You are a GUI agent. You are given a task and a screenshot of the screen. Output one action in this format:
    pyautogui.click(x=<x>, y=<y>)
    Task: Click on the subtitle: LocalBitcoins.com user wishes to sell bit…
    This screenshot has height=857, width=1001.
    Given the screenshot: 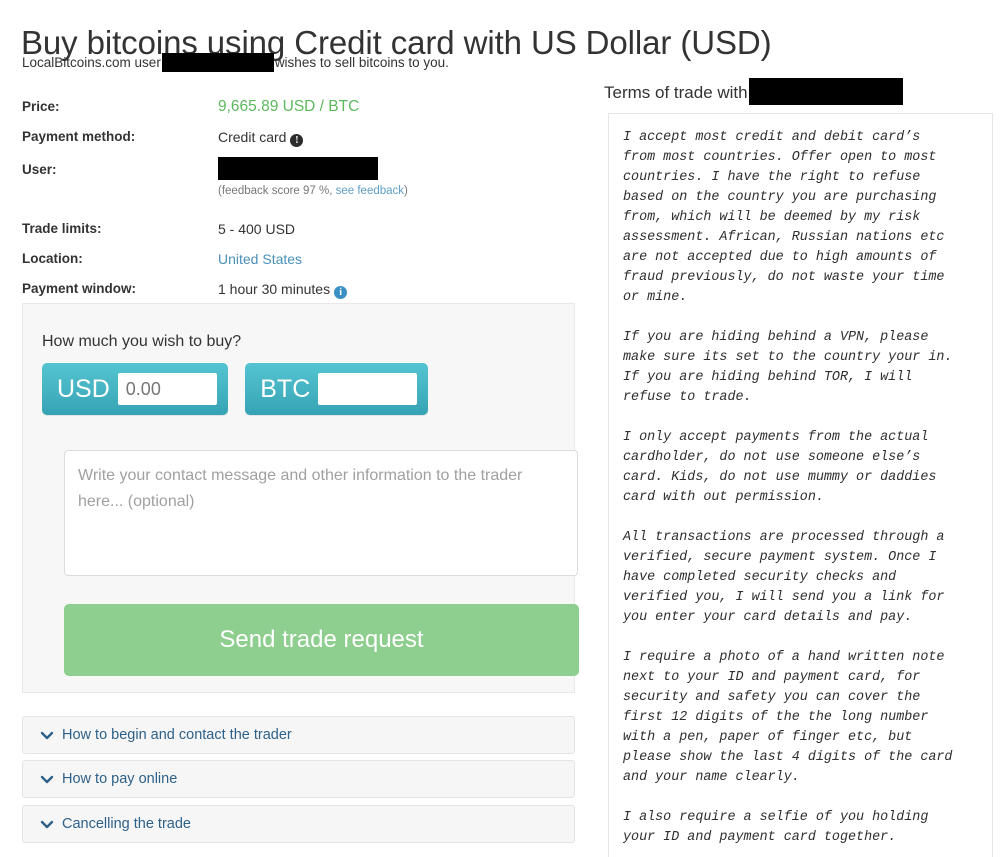 What is the action you would take?
    pyautogui.click(x=235, y=63)
    